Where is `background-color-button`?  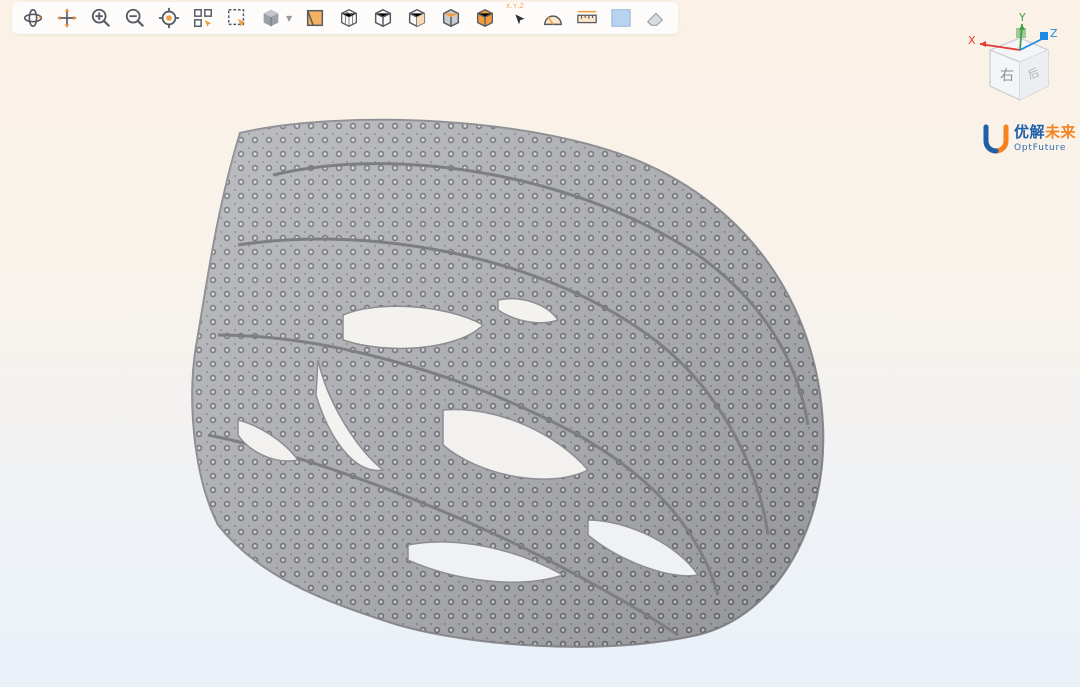
background-color-button is located at coordinates (621, 18).